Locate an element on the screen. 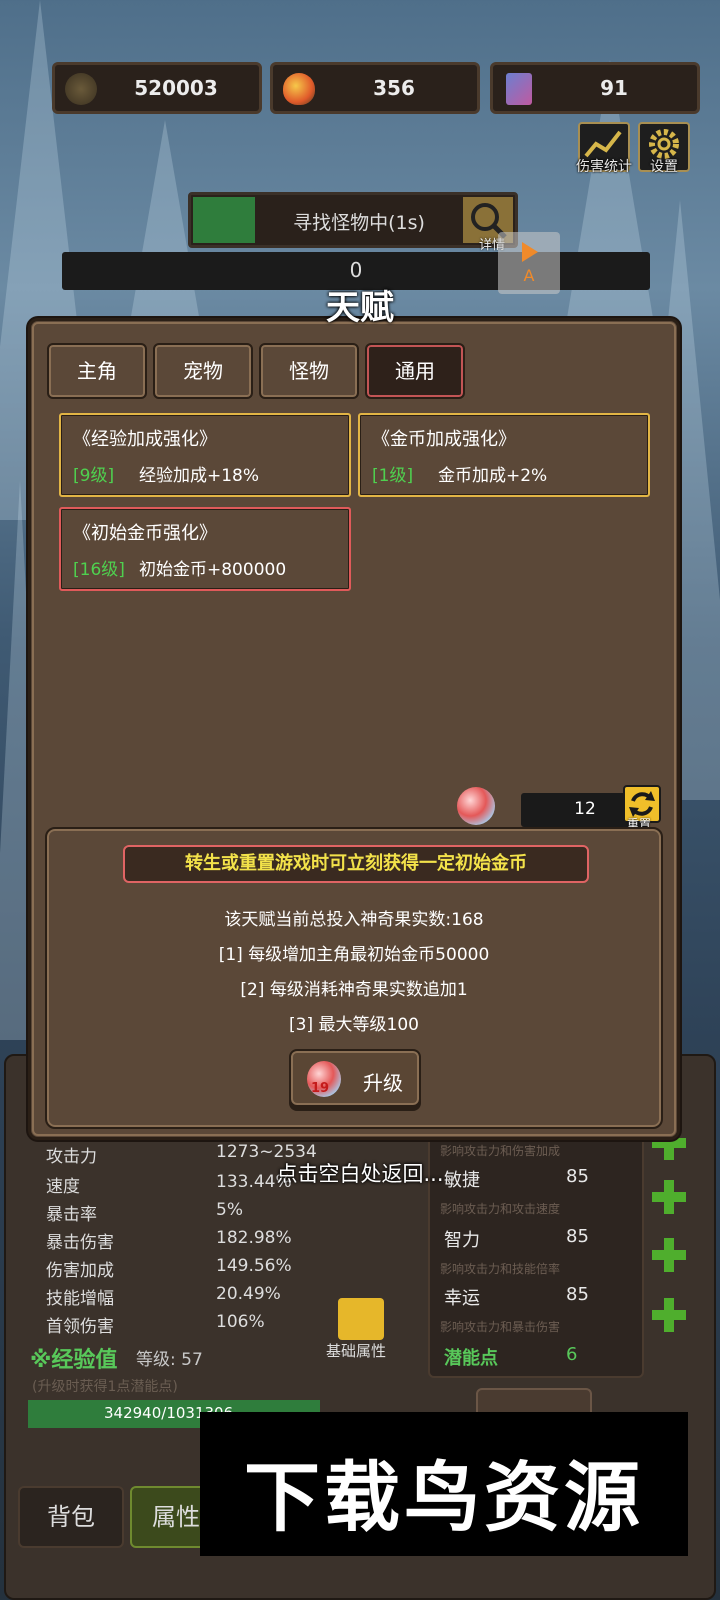  egg-counter: 356 is located at coordinates (375, 88).